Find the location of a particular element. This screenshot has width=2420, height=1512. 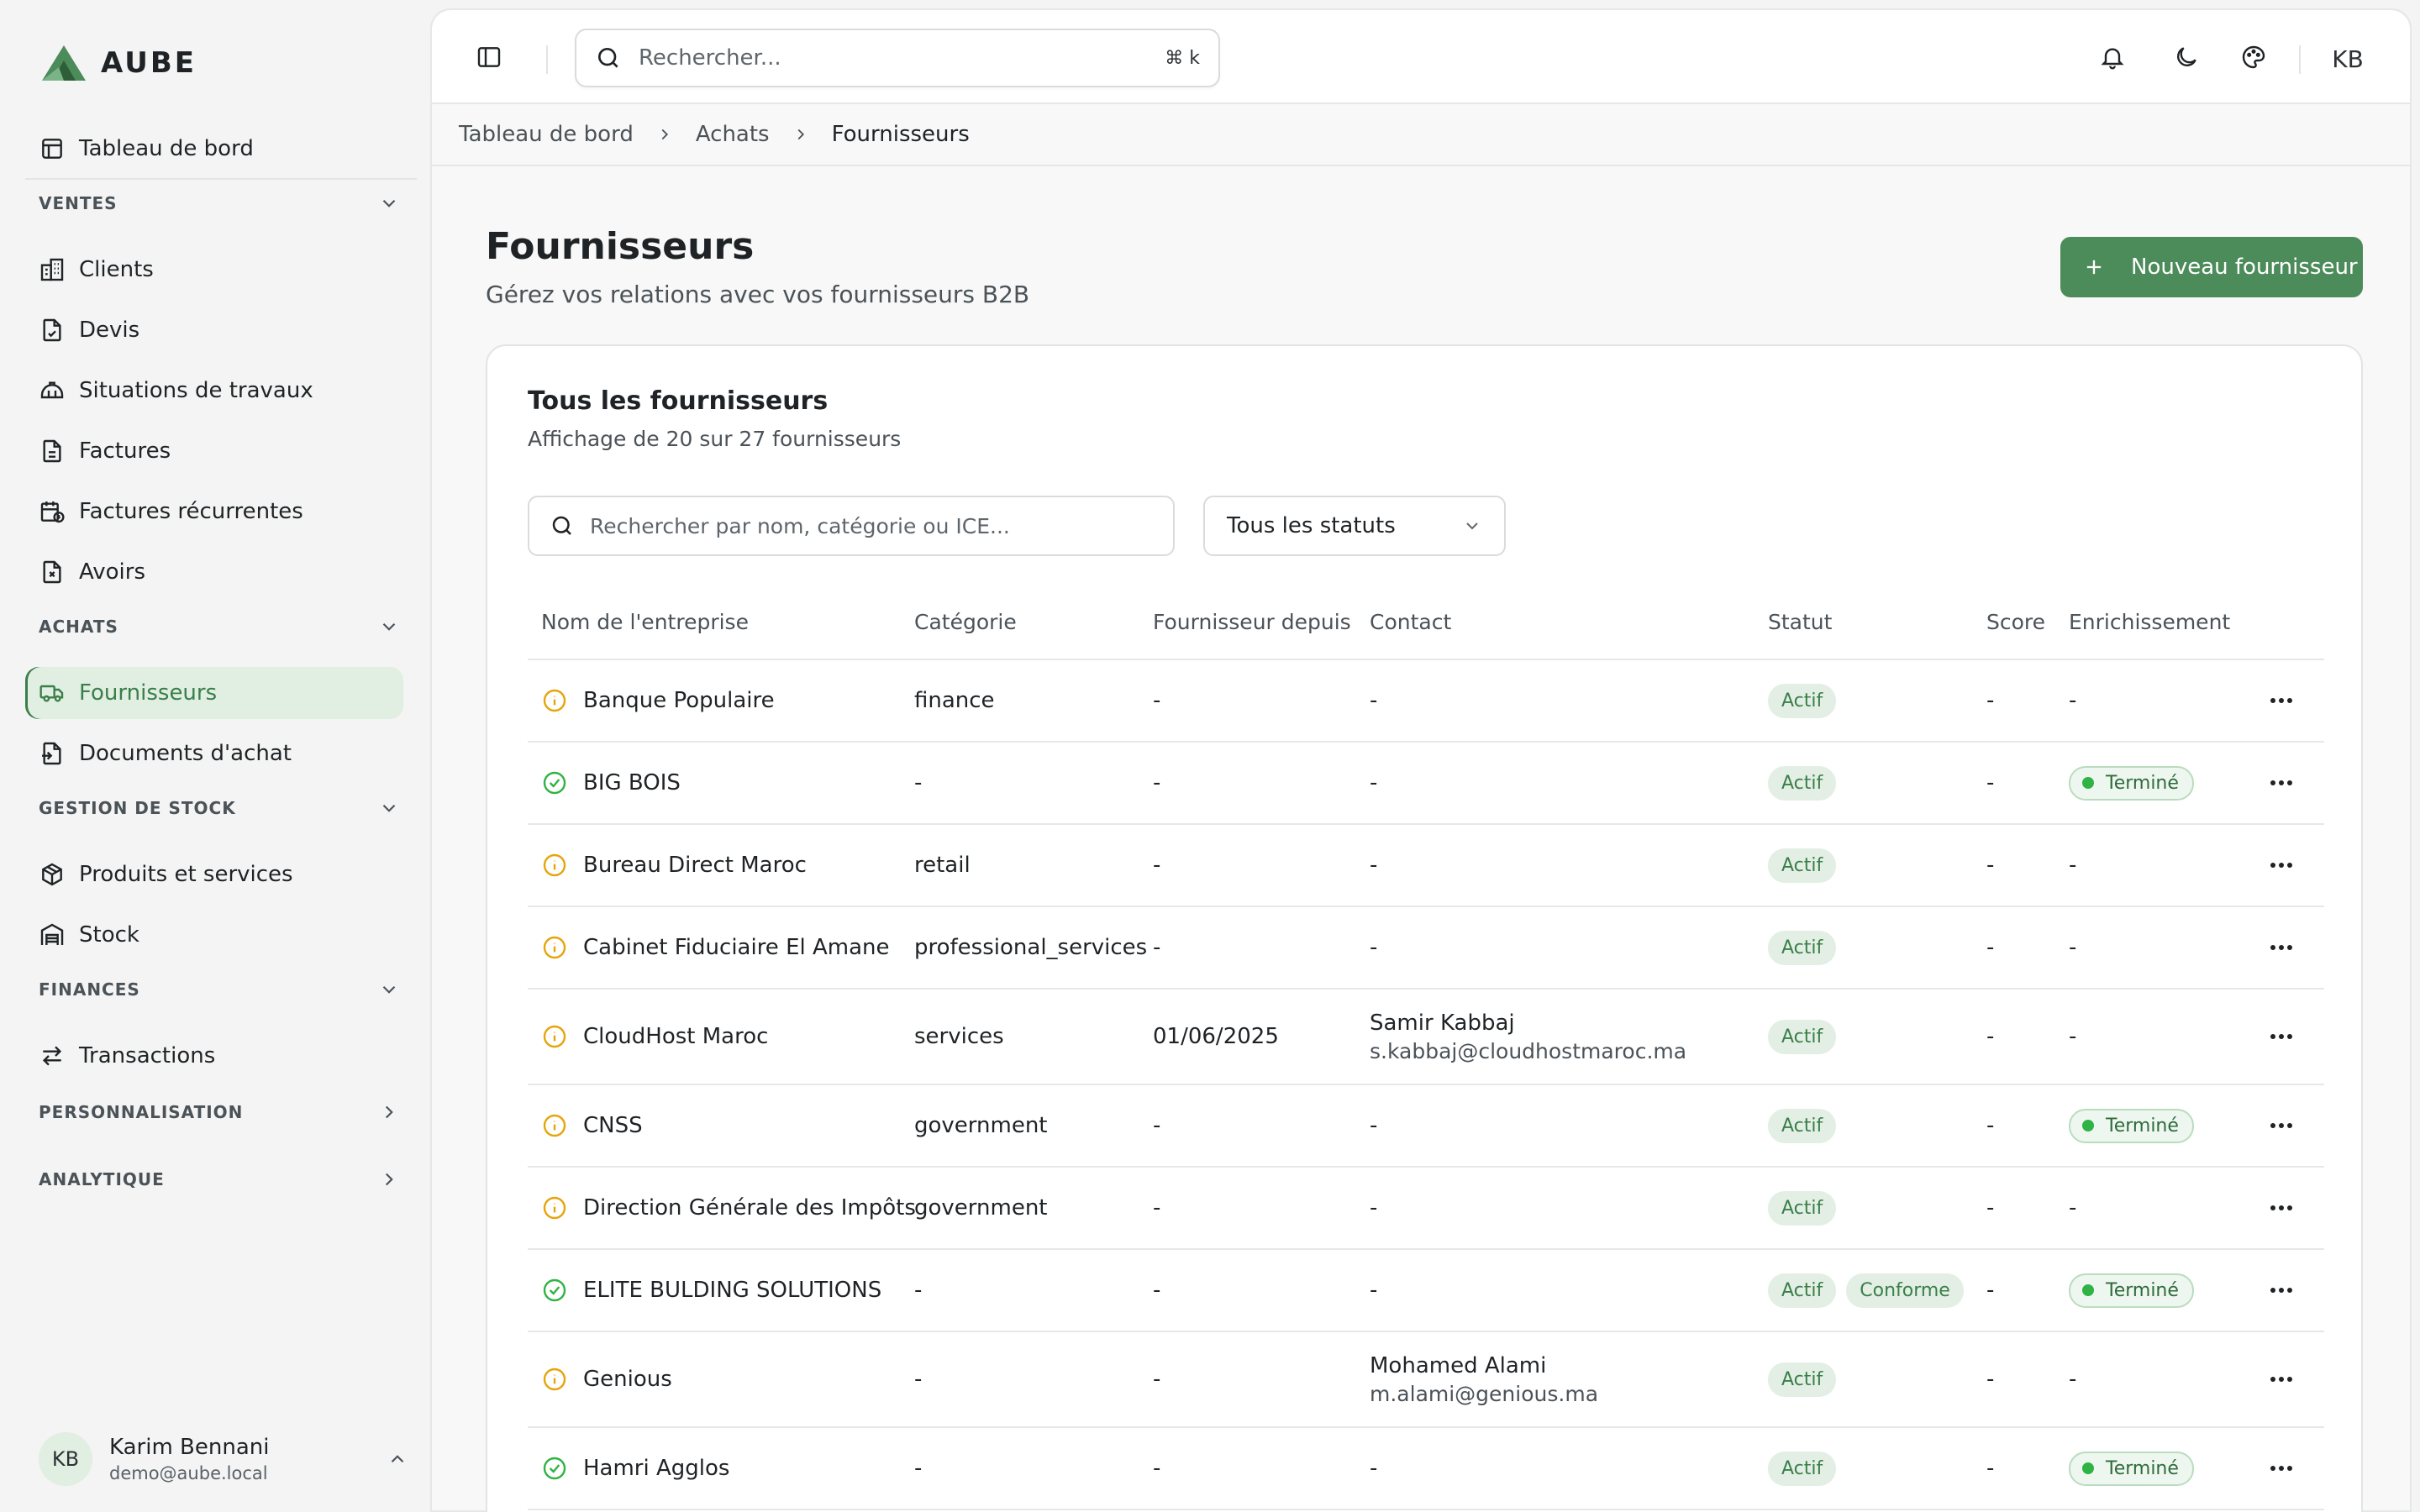

sidebar-item-transactions: Transactions is located at coordinates (214, 1056).